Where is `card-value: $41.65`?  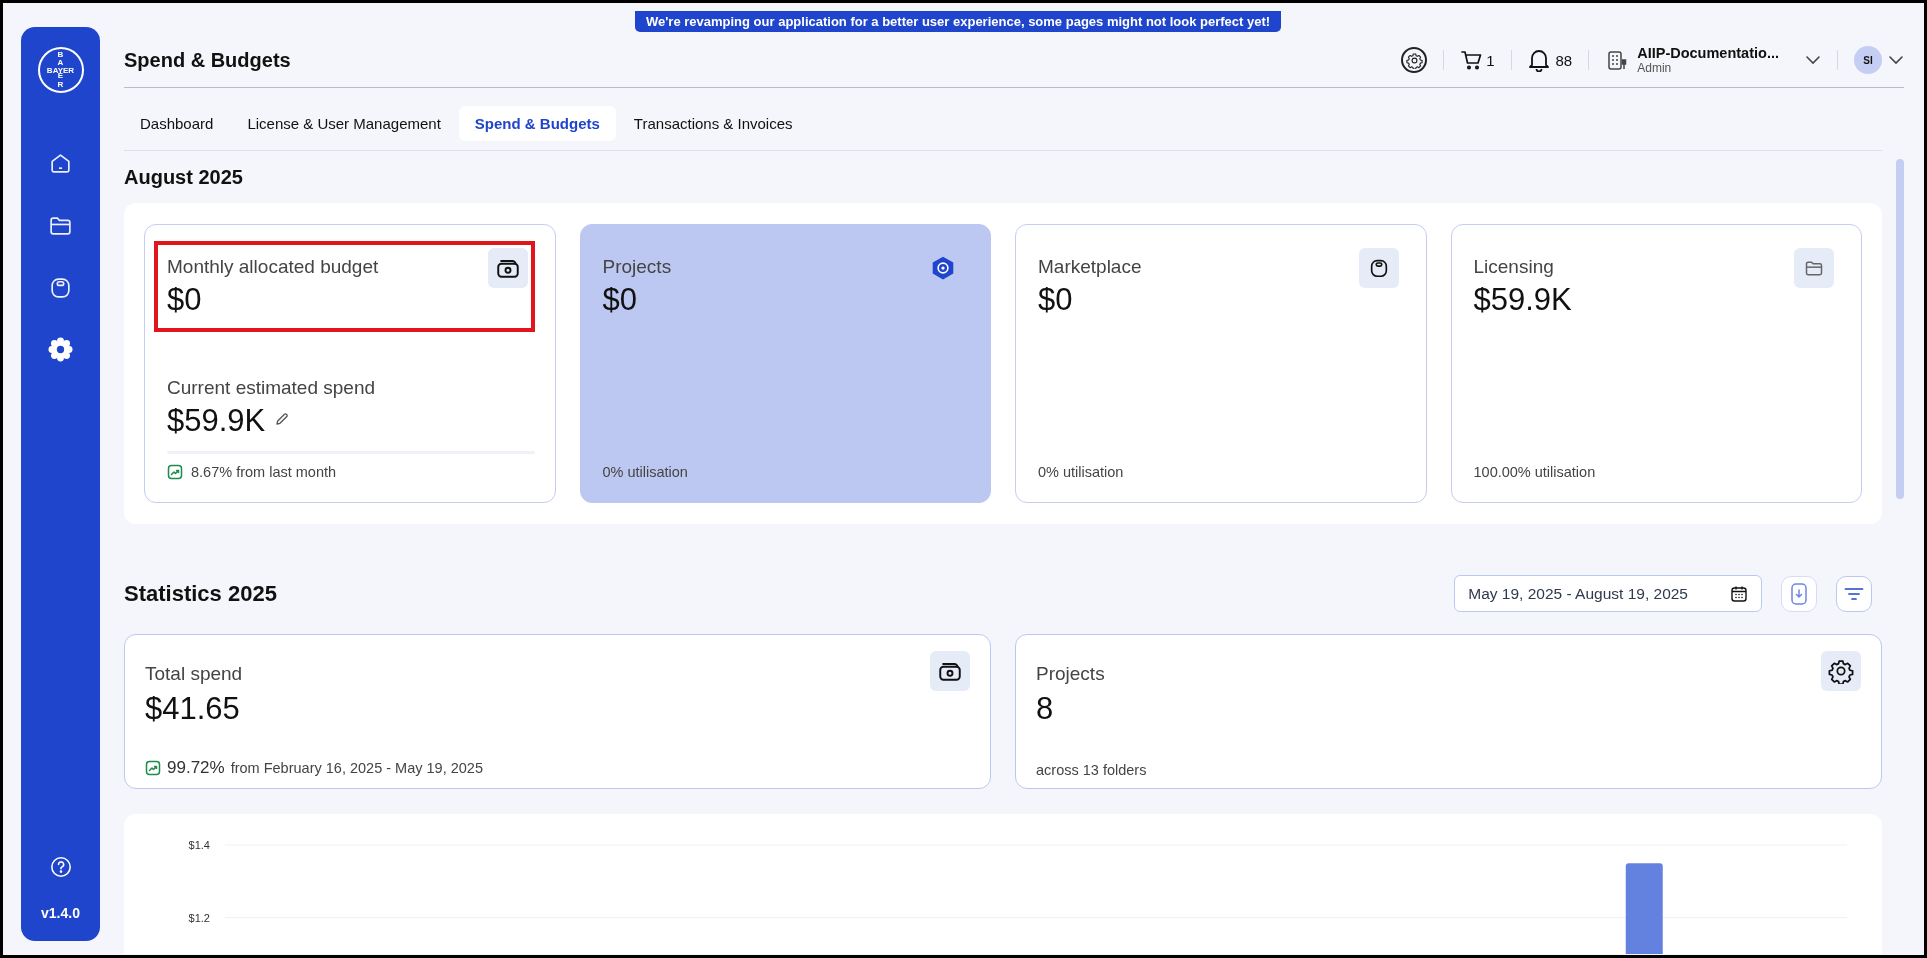
card-value: $41.65 is located at coordinates (193, 709).